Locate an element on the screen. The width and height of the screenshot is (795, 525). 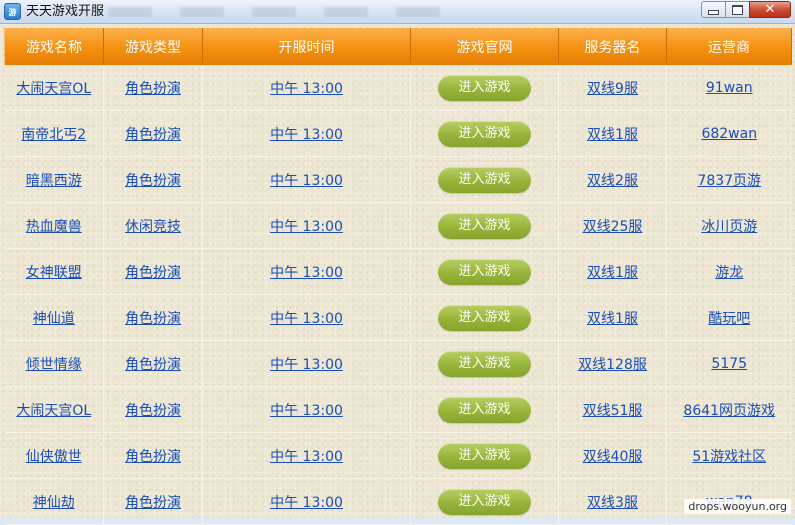
operator-link: 冰川页游 is located at coordinates (729, 227).